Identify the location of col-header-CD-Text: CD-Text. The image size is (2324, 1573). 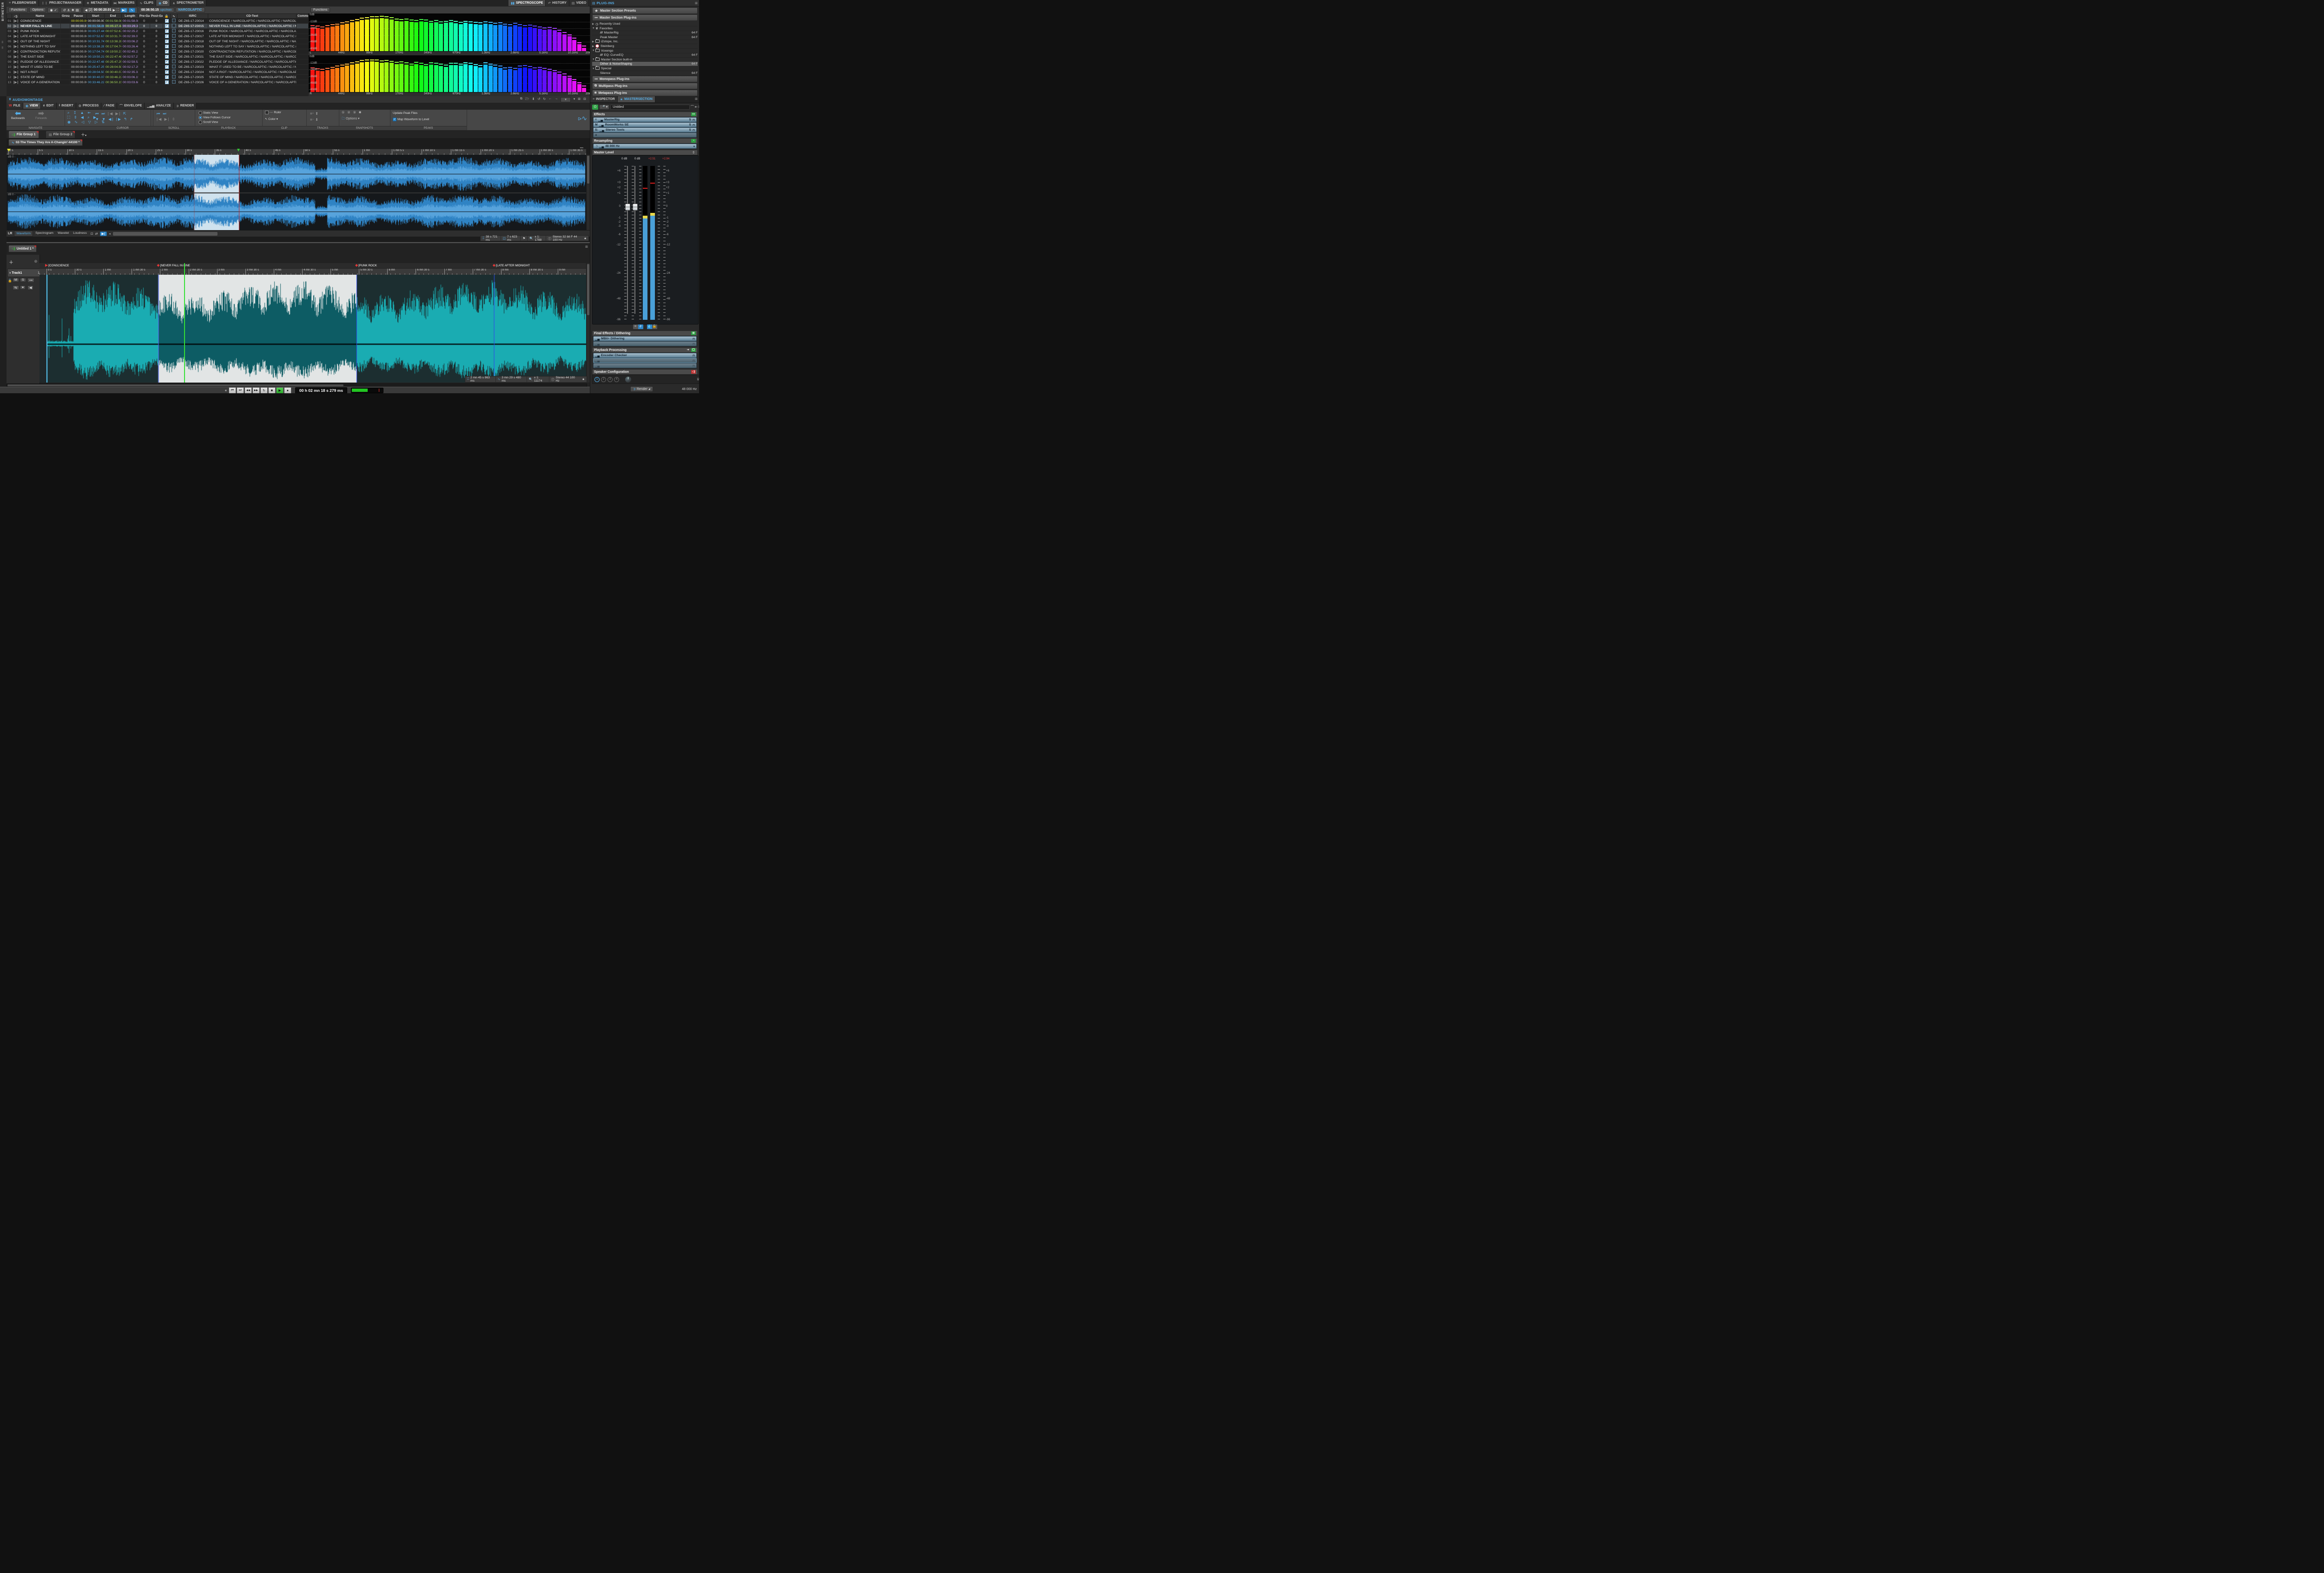
(252, 16).